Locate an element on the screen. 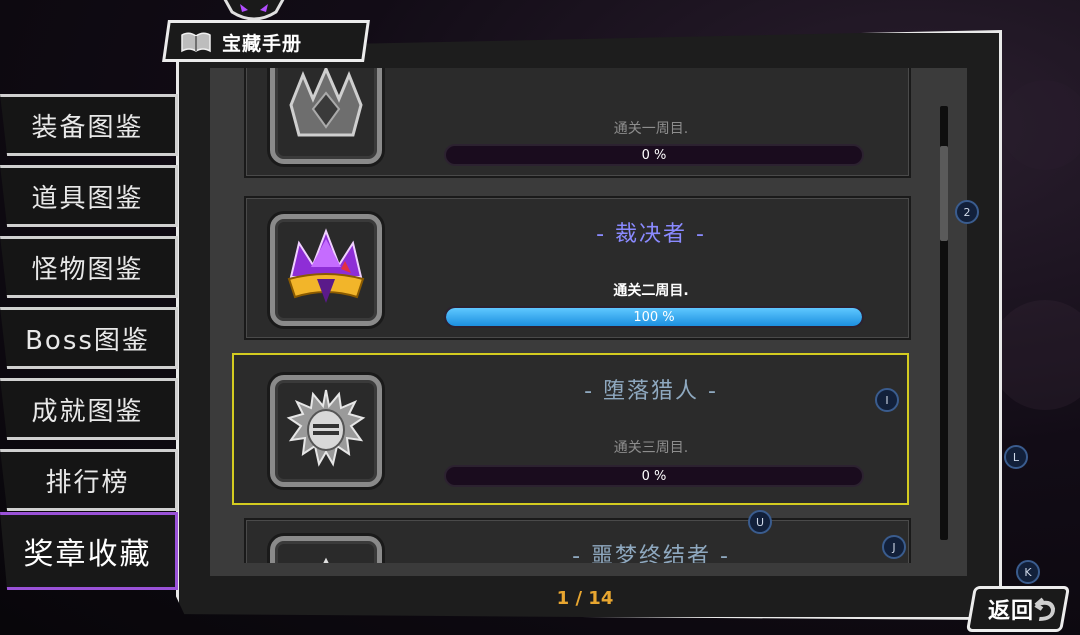 The width and height of the screenshot is (1080, 635). tab-equipment-codex: 装备图鉴 is located at coordinates (89, 125).